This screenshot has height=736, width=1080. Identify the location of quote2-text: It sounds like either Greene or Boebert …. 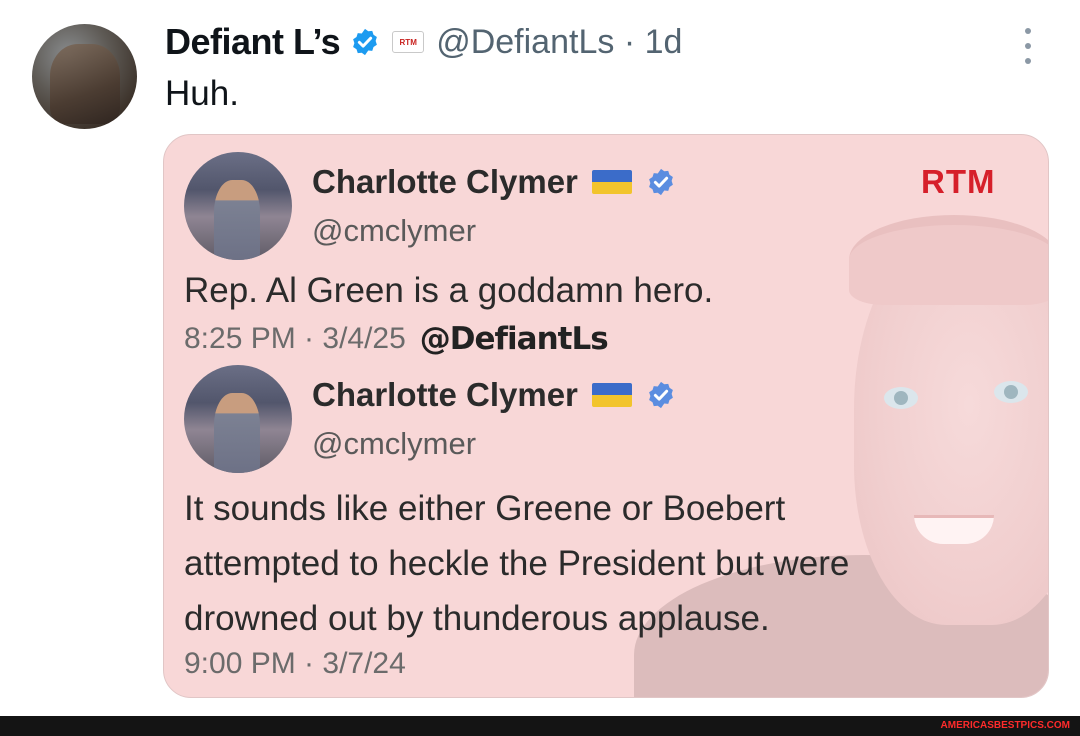
(516, 563).